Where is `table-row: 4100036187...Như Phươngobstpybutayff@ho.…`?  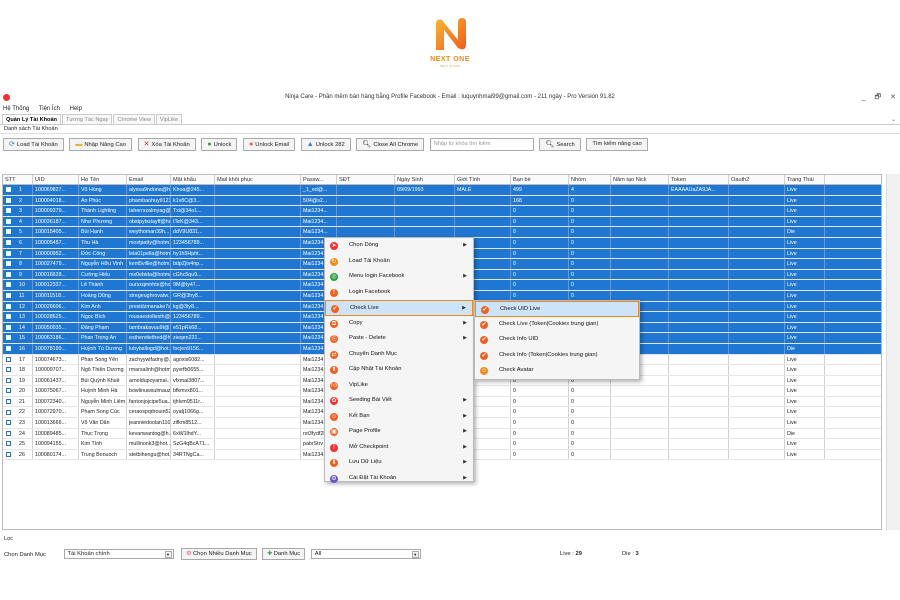 table-row: 4100036187...Như Phươngobstpybutayff@ho.… is located at coordinates (442, 222).